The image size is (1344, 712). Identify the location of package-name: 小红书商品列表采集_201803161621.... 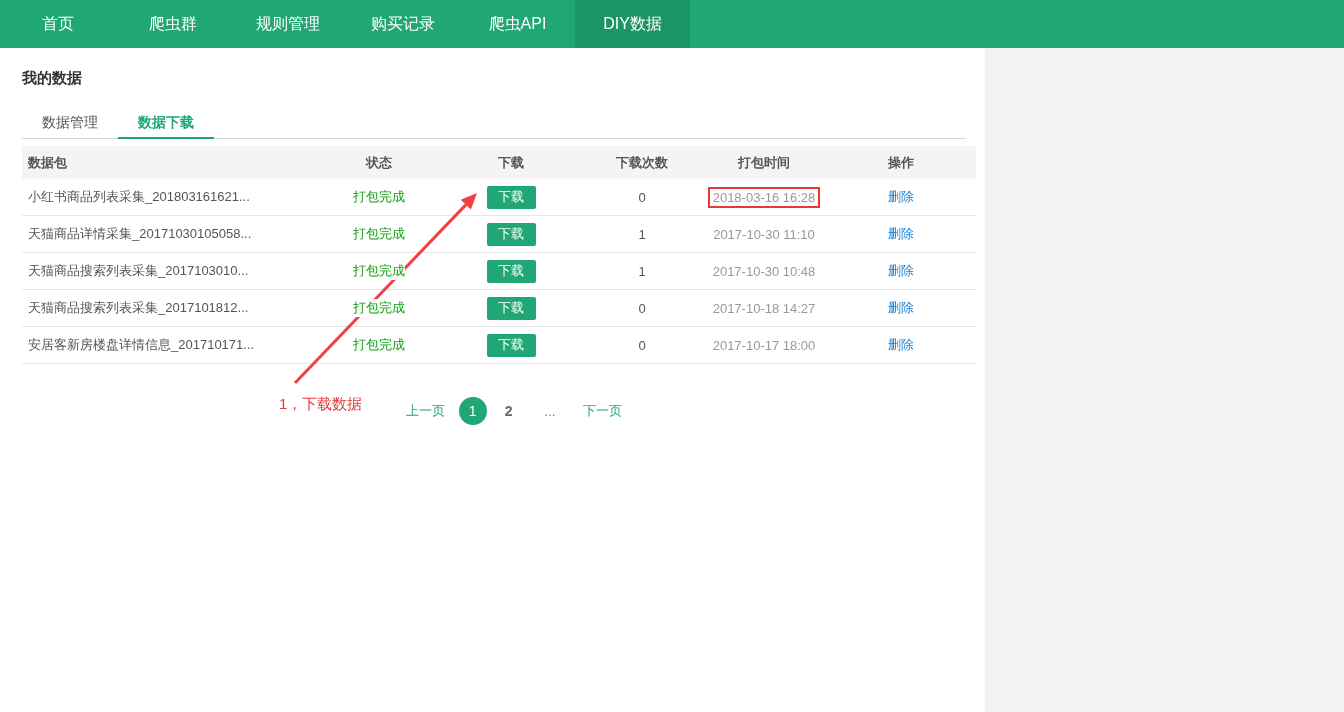
(139, 197).